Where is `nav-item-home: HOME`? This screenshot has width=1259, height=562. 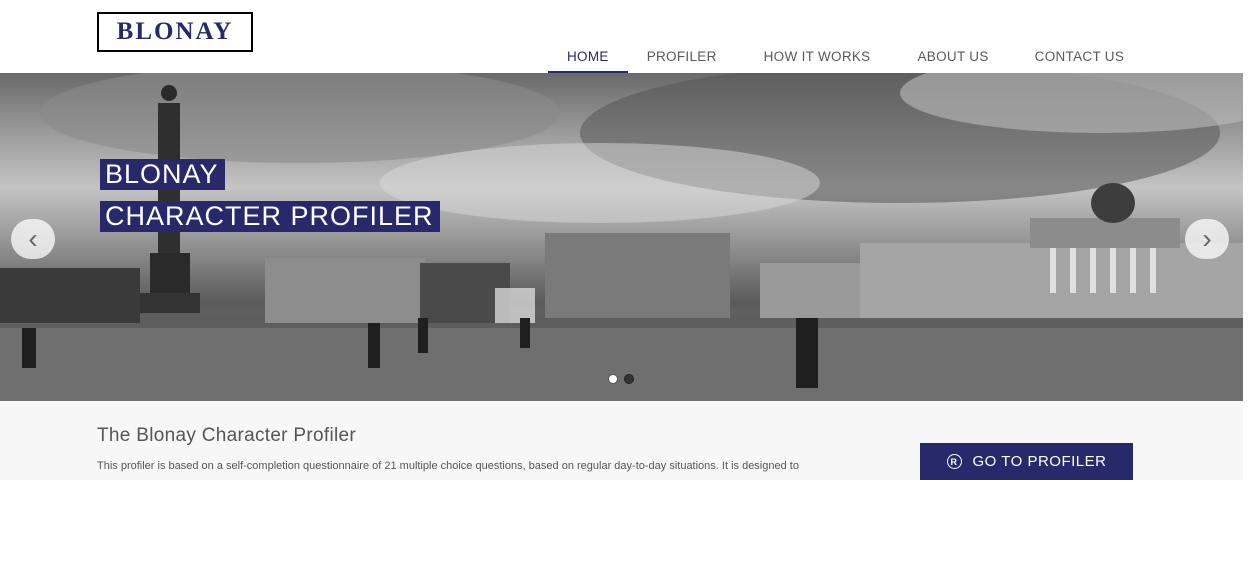 nav-item-home: HOME is located at coordinates (588, 58).